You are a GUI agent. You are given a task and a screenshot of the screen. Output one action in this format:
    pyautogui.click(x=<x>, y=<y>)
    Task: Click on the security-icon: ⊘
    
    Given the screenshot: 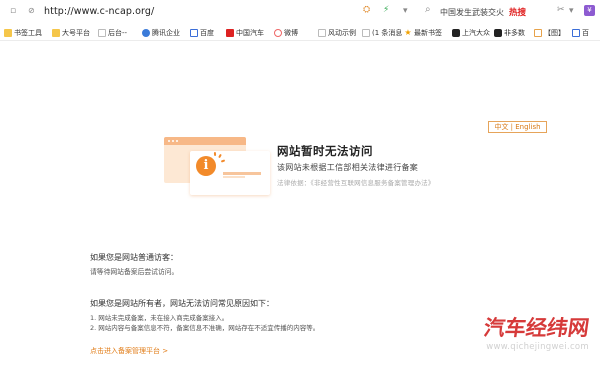 What is the action you would take?
    pyautogui.click(x=31, y=10)
    